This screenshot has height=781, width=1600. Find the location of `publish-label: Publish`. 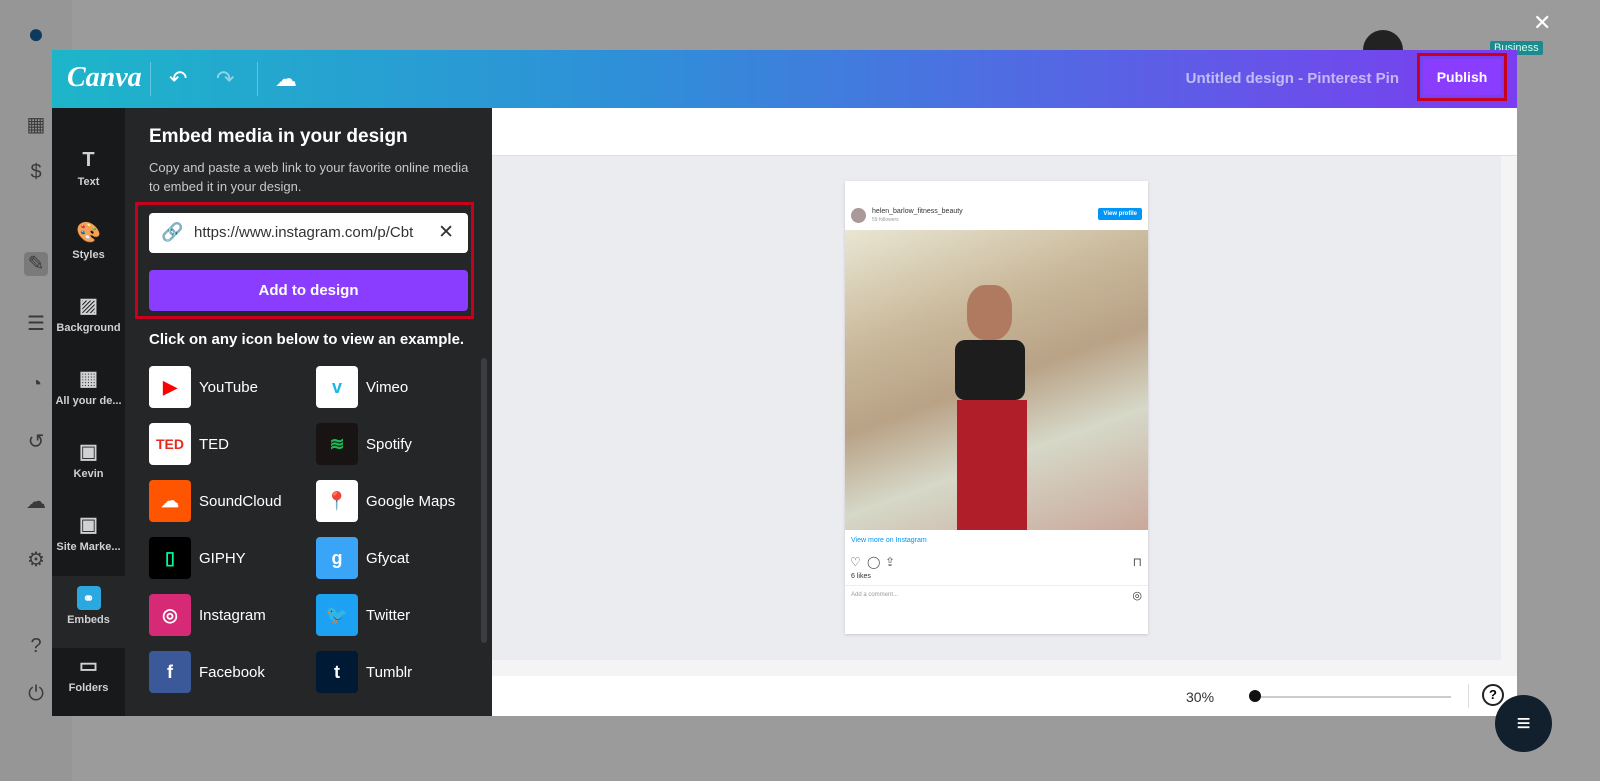

publish-label: Publish is located at coordinates (1462, 77).